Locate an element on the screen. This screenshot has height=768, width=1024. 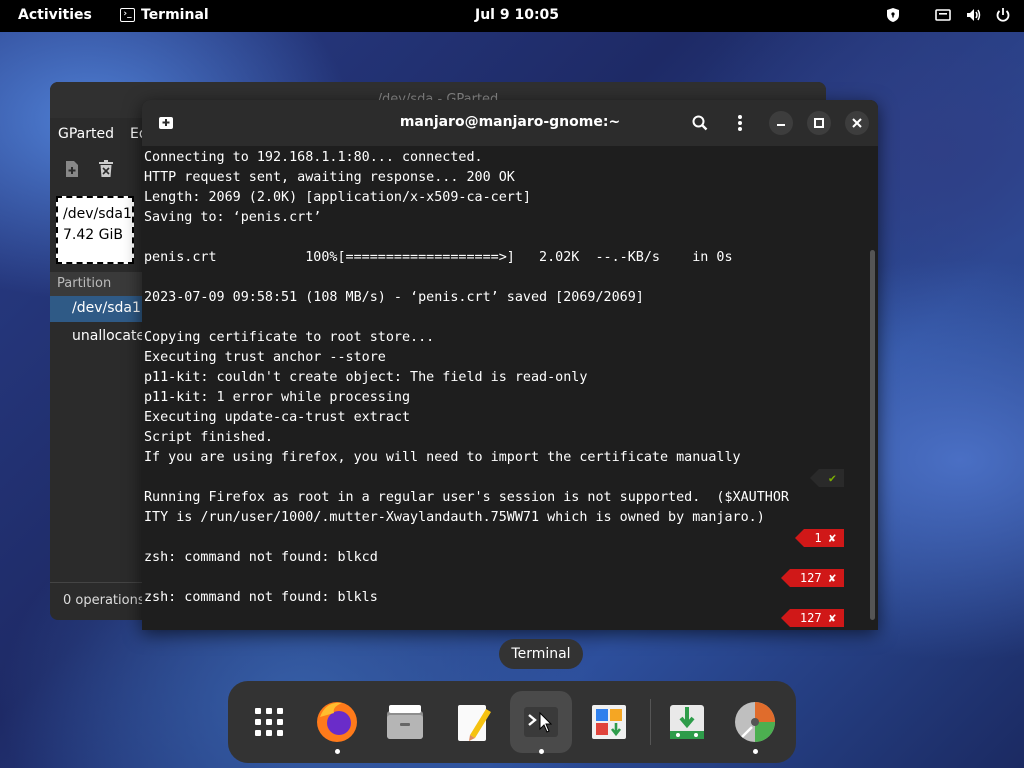
shield-icon is located at coordinates (893, 15).